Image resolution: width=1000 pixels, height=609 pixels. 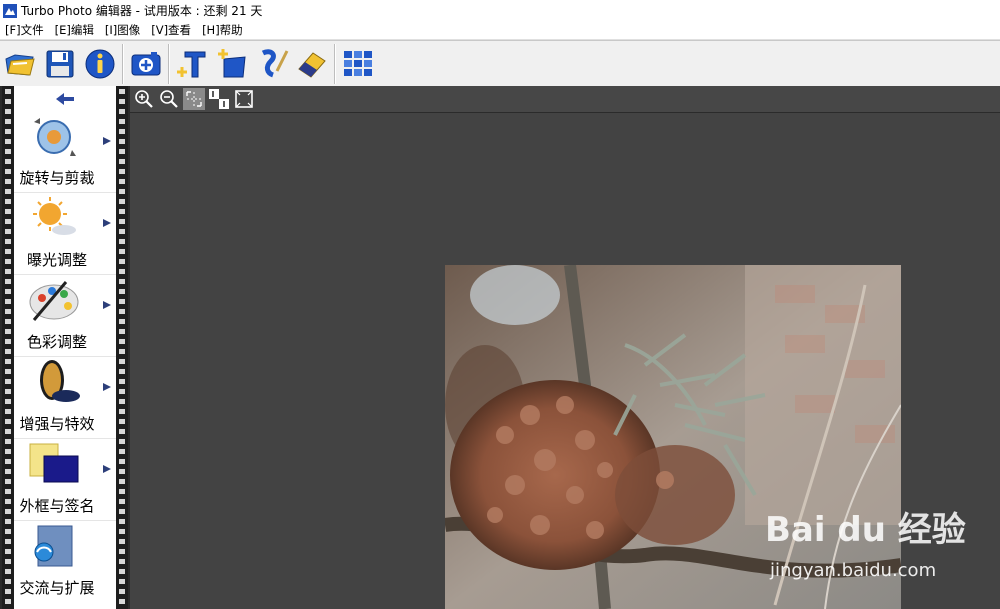 I want to click on fullscreen-button, so click(x=244, y=99).